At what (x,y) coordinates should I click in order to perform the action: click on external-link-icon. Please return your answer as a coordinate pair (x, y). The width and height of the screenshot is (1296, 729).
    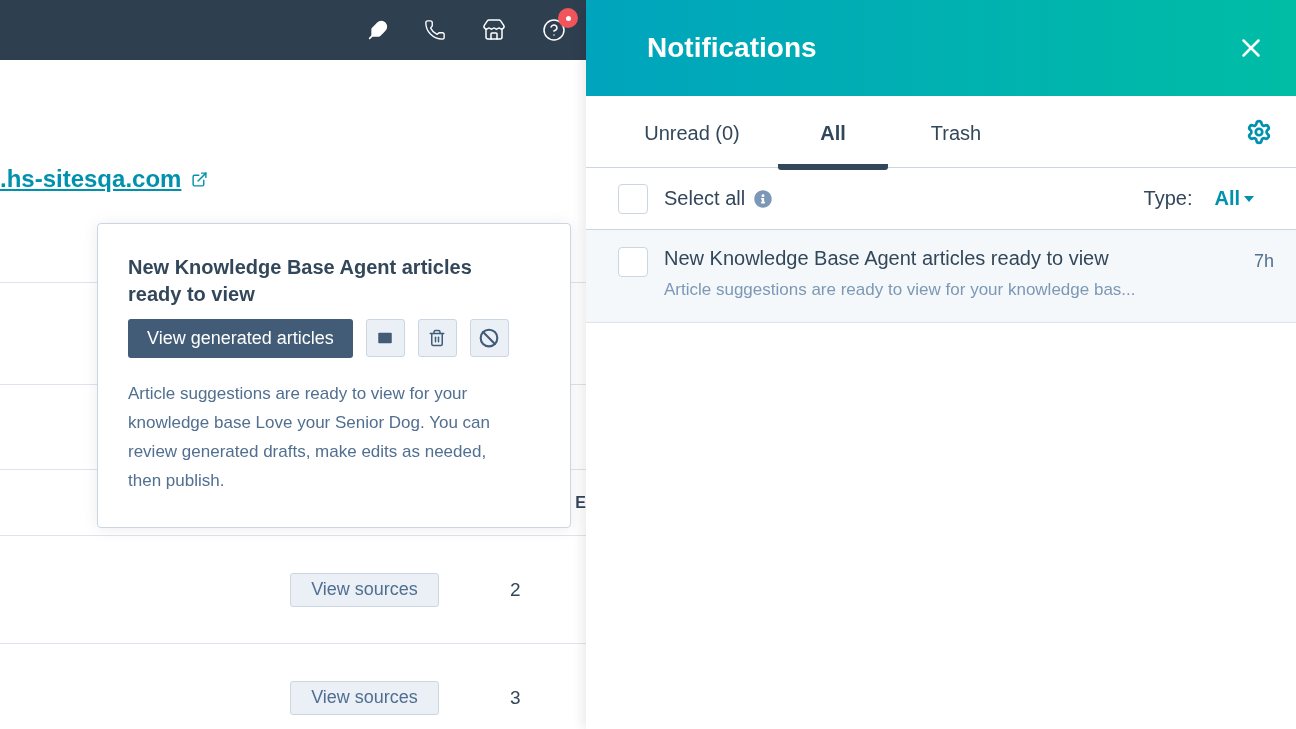
    Looking at the image, I should click on (200, 179).